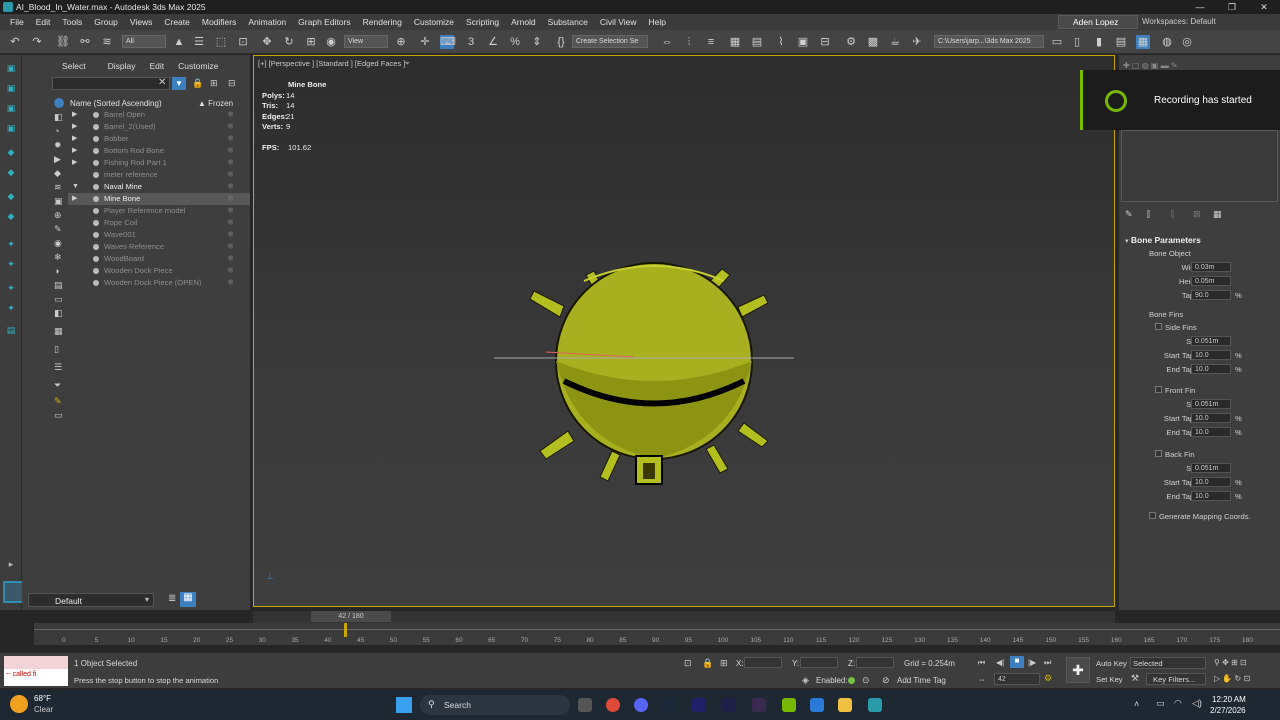 This screenshot has width=1280, height=720. I want to click on orbit-icon: ▷ ✋ ↻ ⊡, so click(1232, 678).